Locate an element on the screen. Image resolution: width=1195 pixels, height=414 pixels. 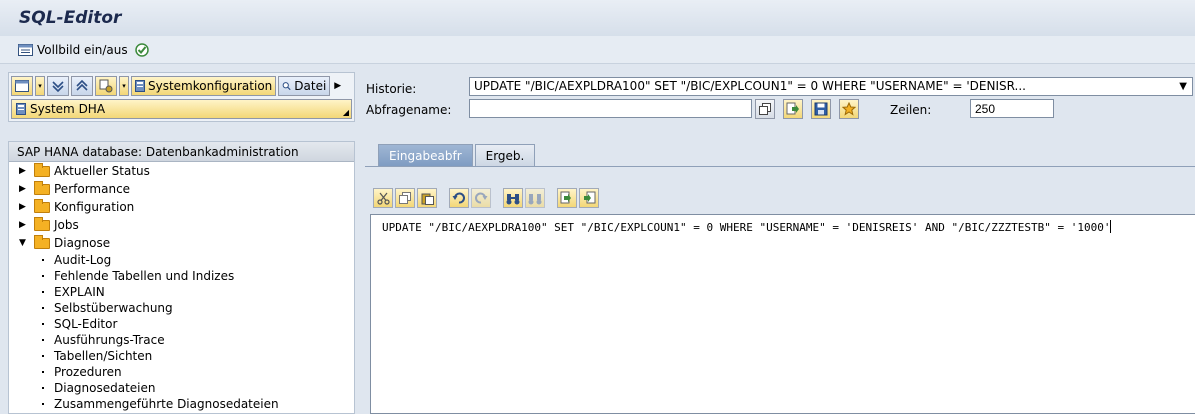
binoculars-find-next-icon is located at coordinates (535, 198).